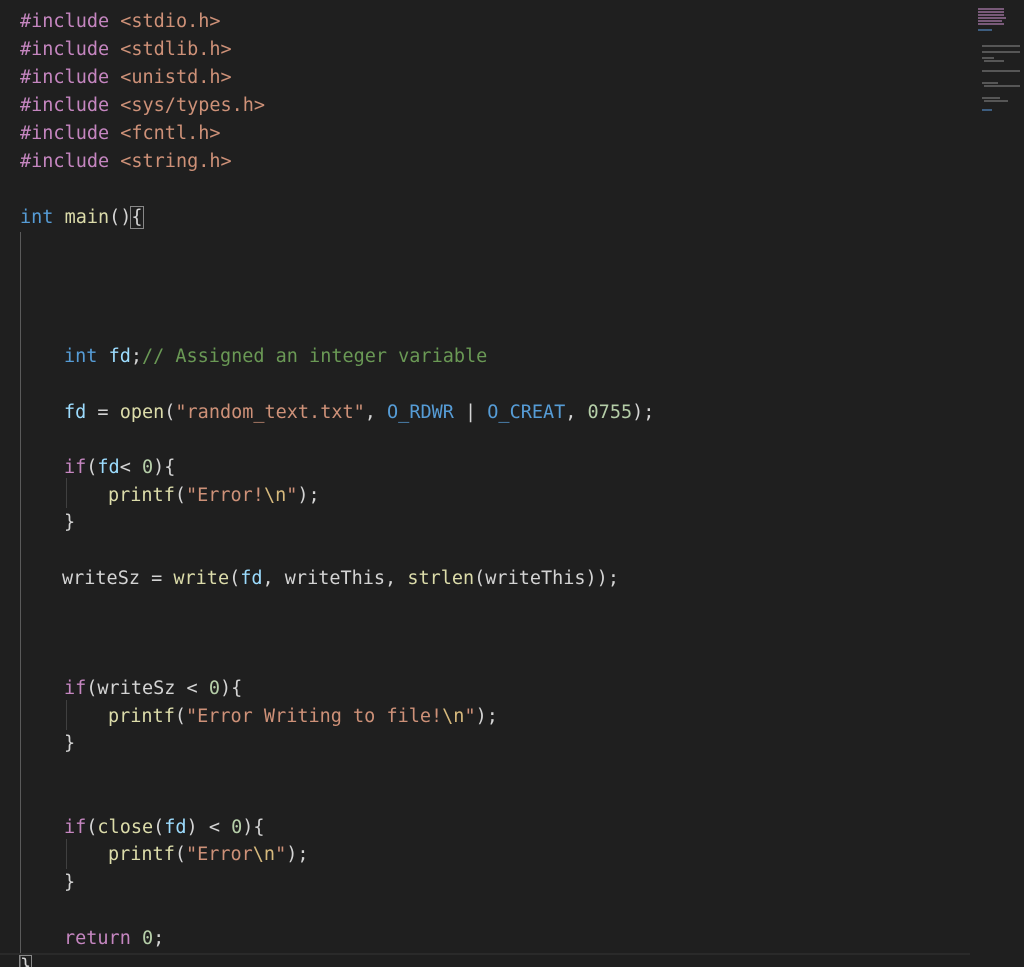 The image size is (1024, 967). I want to click on code-line-main-signature: int main(){, so click(82, 217).